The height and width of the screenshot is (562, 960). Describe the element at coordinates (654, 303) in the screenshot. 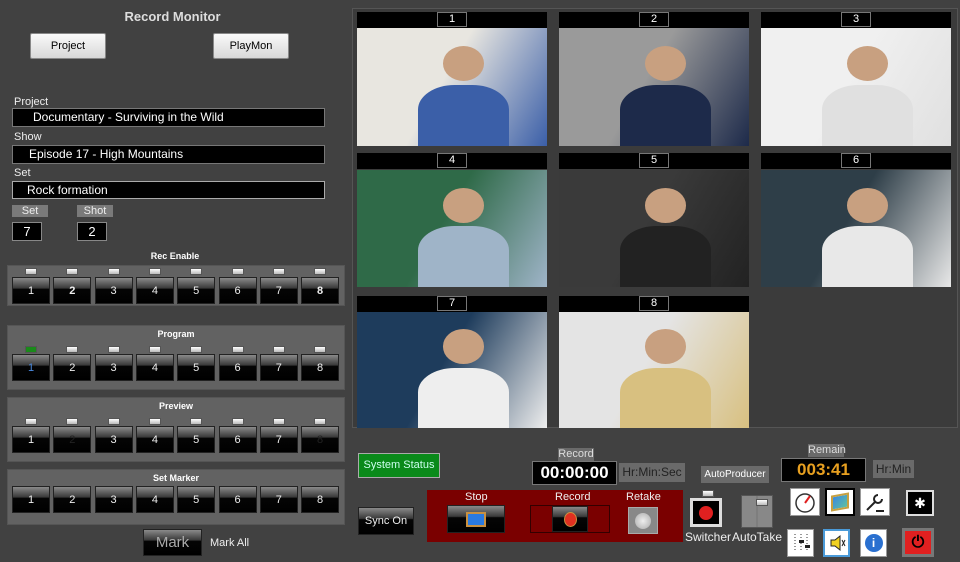

I see `monitor-number: 8` at that location.